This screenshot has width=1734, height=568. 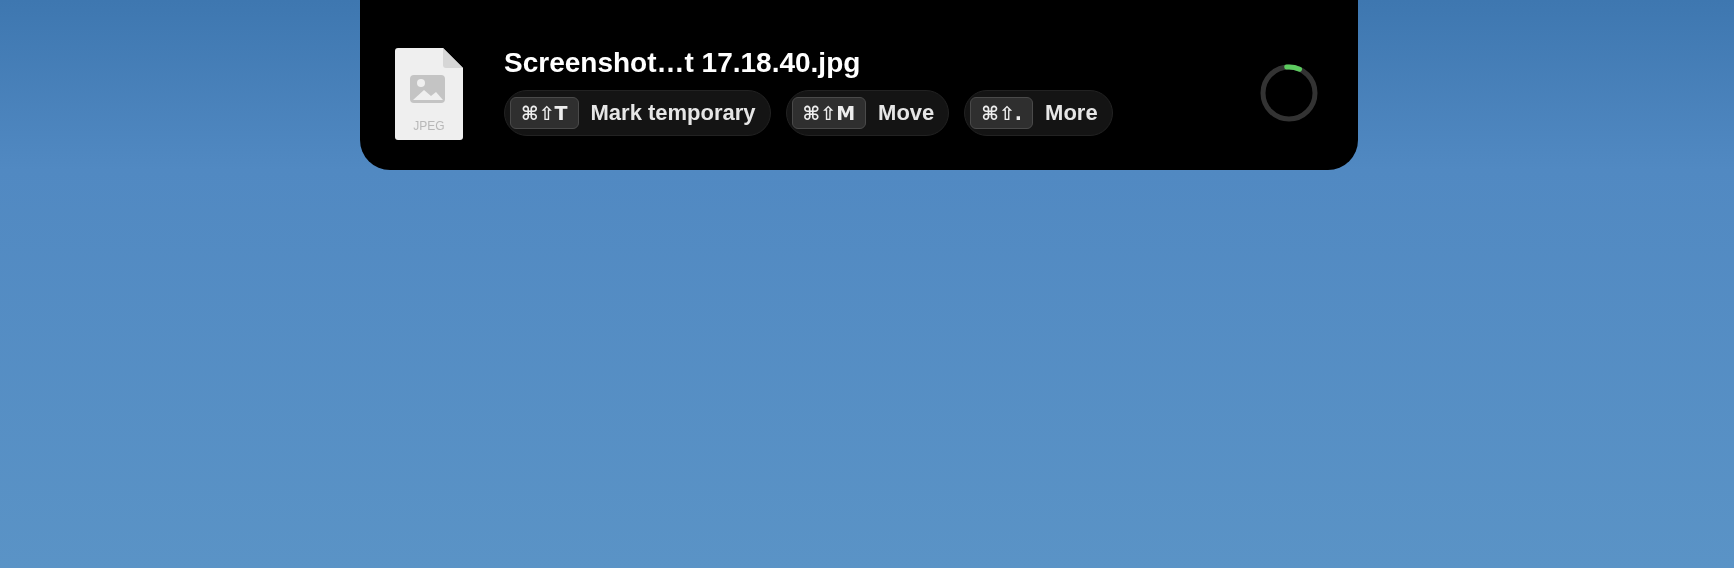 What do you see at coordinates (544, 113) in the screenshot?
I see `shortcut-key: ⌘⇧T` at bounding box center [544, 113].